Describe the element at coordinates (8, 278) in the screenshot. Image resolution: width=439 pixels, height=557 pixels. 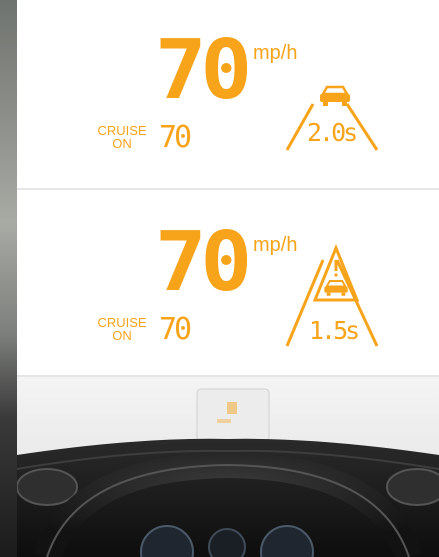
I see `windshield-photo-edge` at that location.